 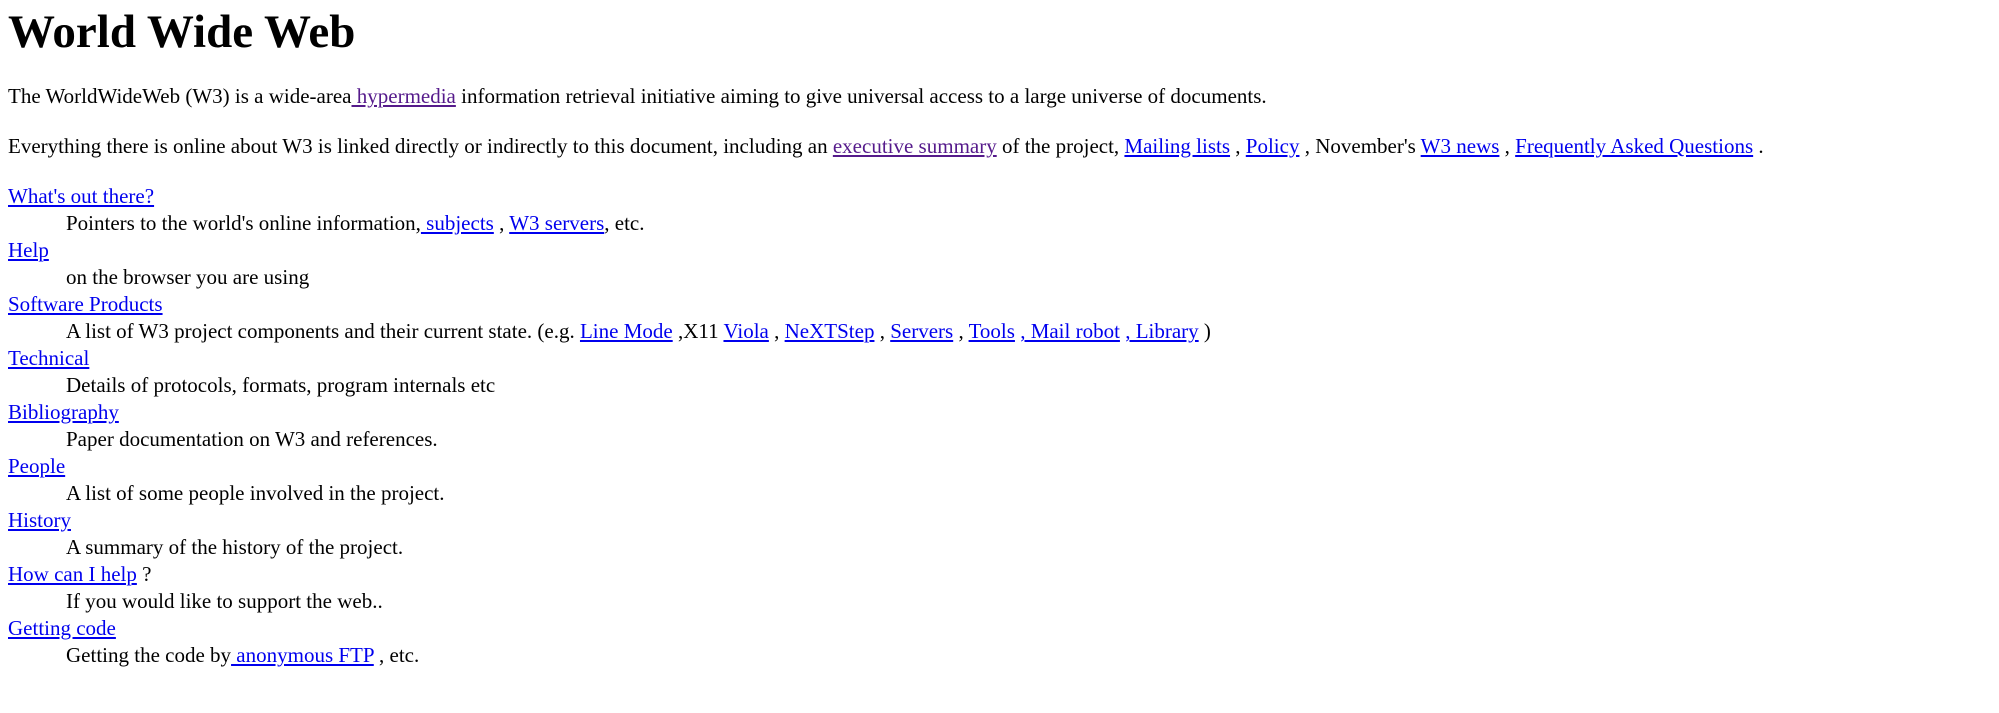 I want to click on topic-history-description: A summary of the history of the project., so click(x=235, y=547).